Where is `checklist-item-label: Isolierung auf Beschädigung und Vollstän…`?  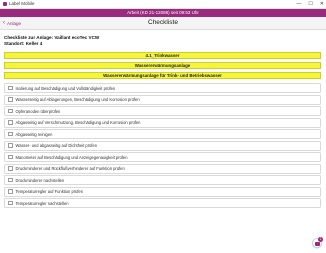
checklist-item-label: Isolierung auf Beschädigung und Vollstän… is located at coordinates (65, 88).